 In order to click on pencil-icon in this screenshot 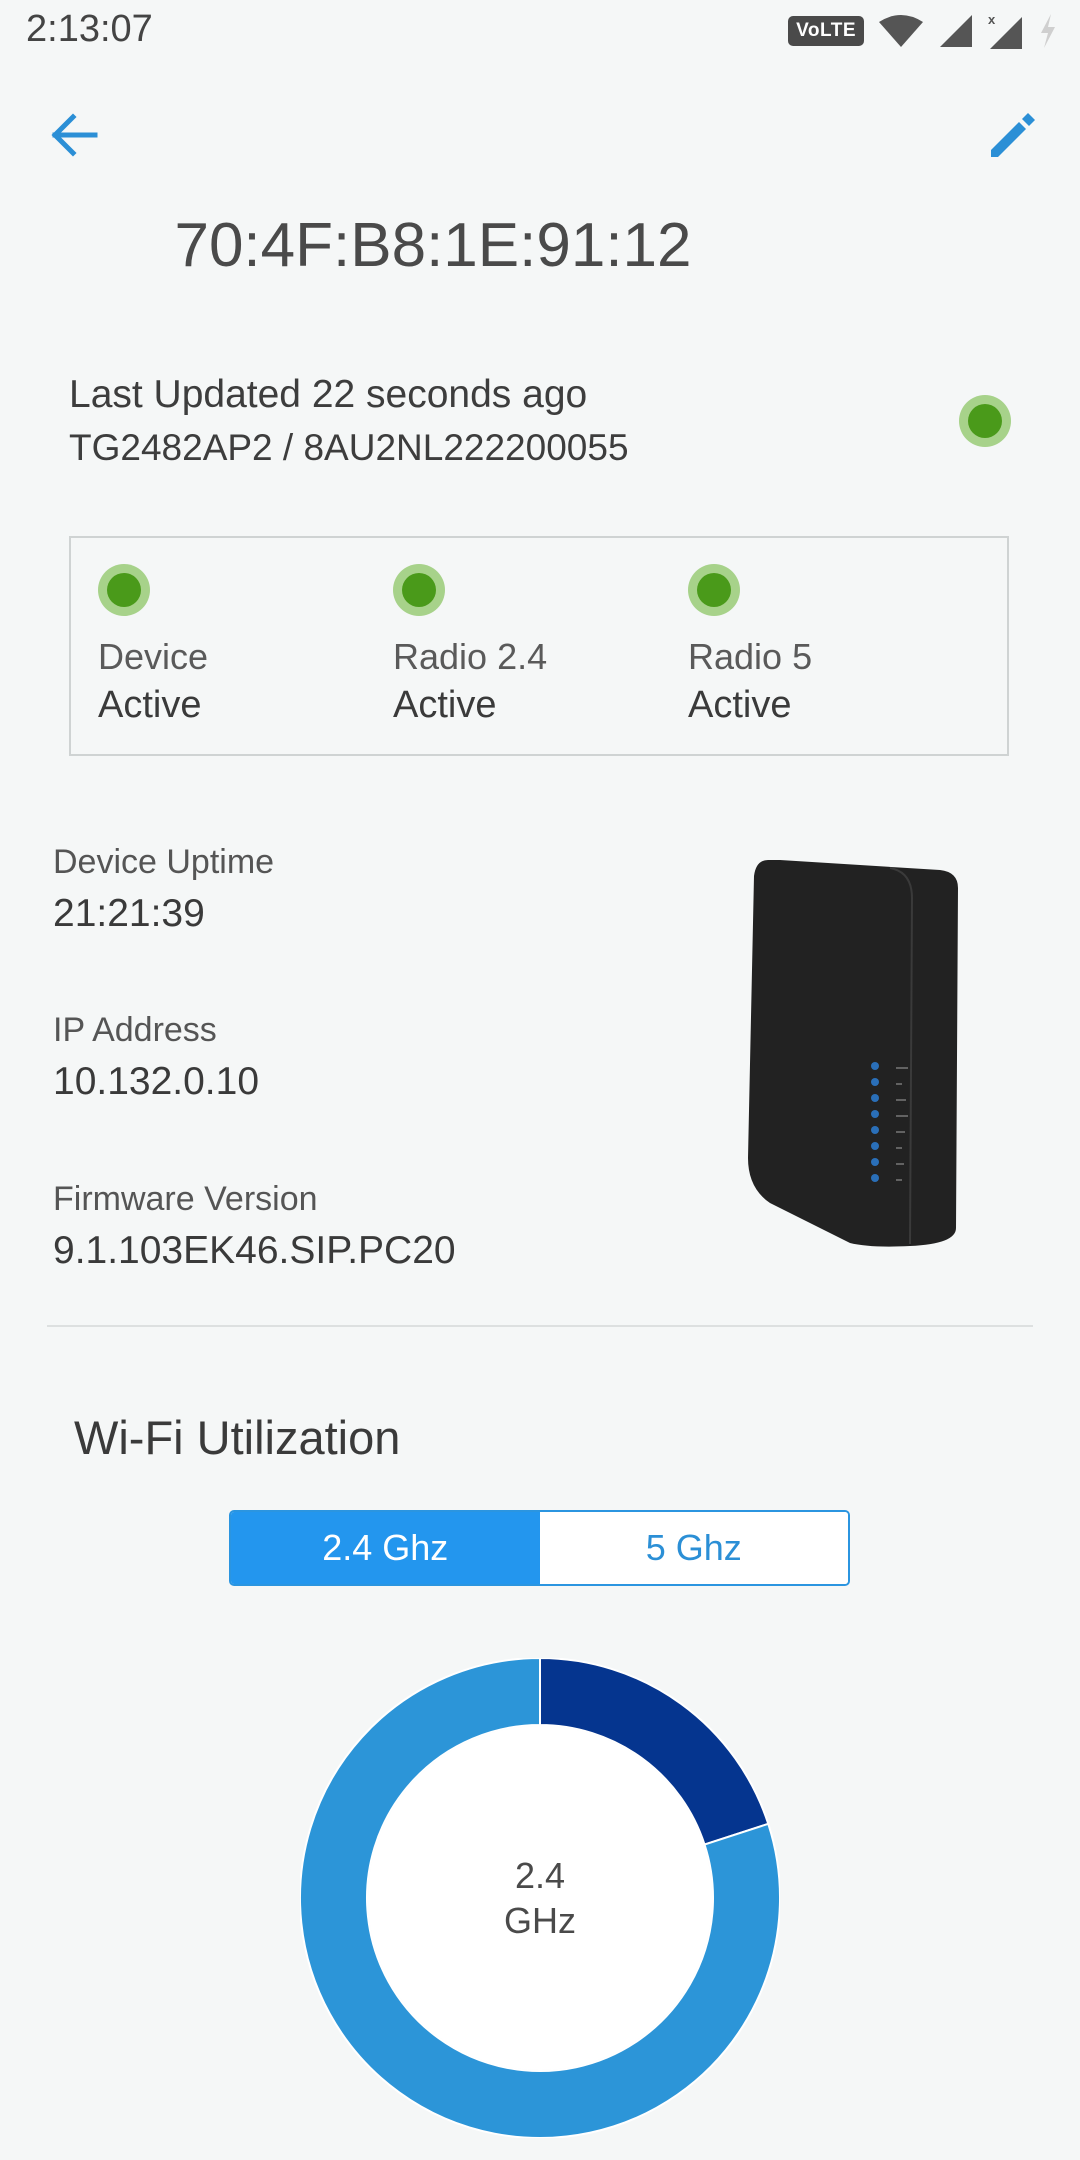, I will do `click(1013, 135)`.